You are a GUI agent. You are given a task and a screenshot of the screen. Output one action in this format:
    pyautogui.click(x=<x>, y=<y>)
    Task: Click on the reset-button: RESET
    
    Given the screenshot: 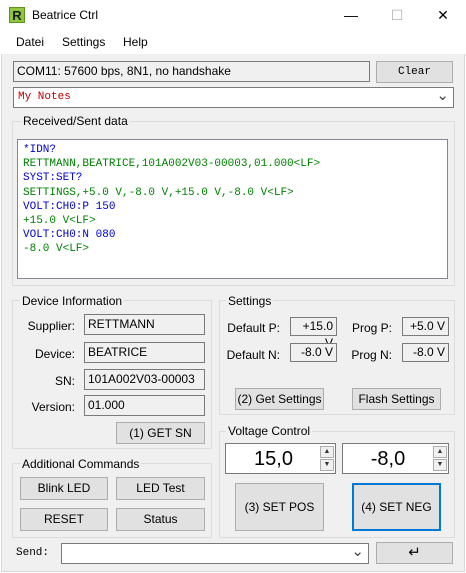 What is the action you would take?
    pyautogui.click(x=64, y=519)
    